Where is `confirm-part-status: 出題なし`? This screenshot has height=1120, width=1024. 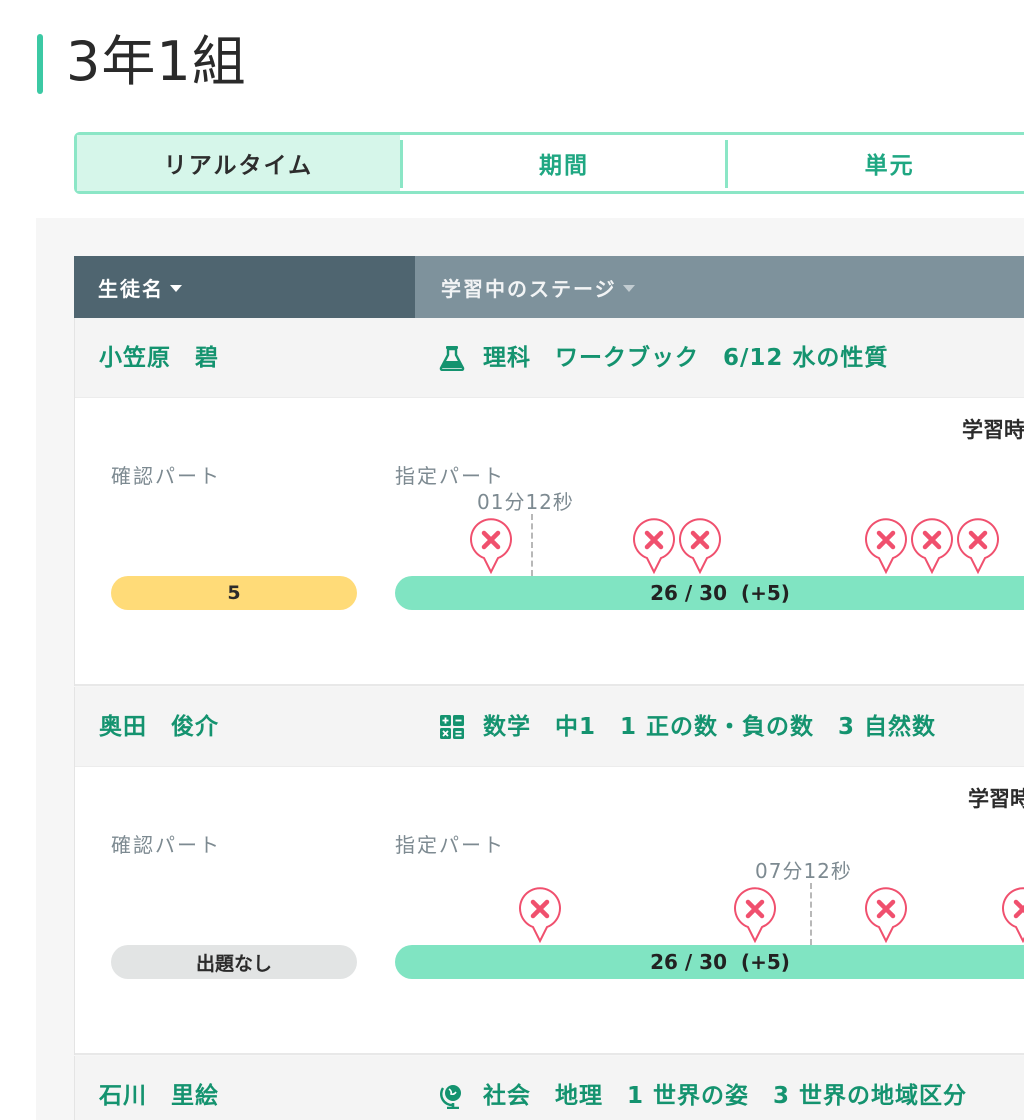 confirm-part-status: 出題なし is located at coordinates (234, 962).